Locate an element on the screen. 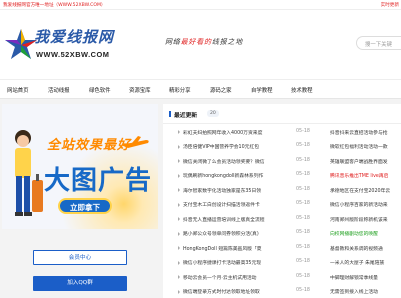 The image size is (401, 298). header-accent-bar is located at coordinates (170, 114).